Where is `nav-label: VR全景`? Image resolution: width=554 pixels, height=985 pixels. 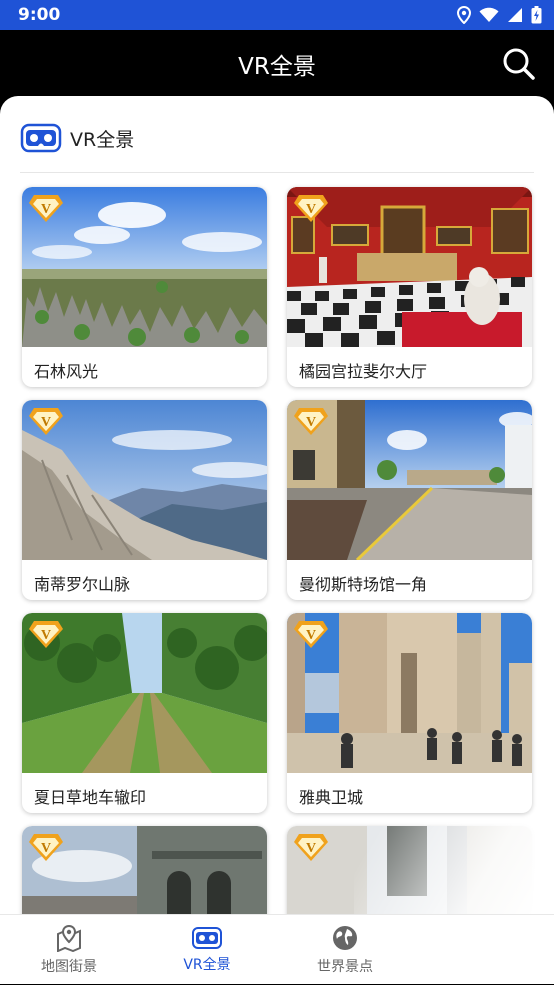 nav-label: VR全景 is located at coordinates (207, 965).